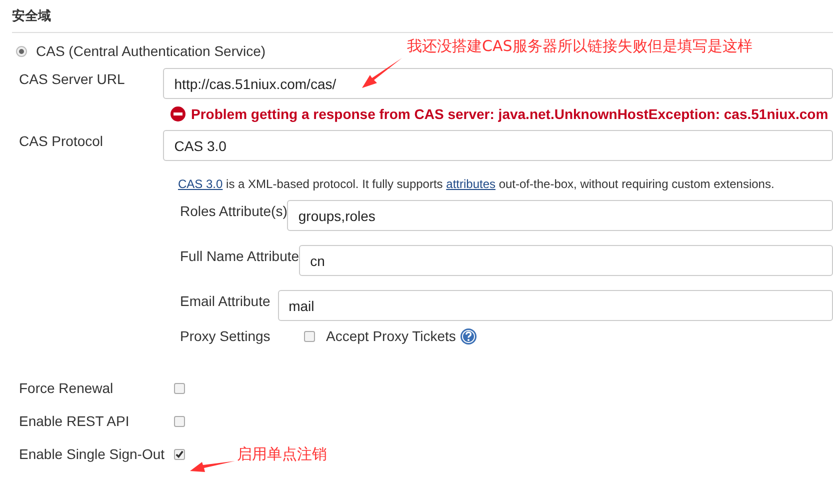  What do you see at coordinates (422, 20) in the screenshot?
I see `section-title: 安全域` at bounding box center [422, 20].